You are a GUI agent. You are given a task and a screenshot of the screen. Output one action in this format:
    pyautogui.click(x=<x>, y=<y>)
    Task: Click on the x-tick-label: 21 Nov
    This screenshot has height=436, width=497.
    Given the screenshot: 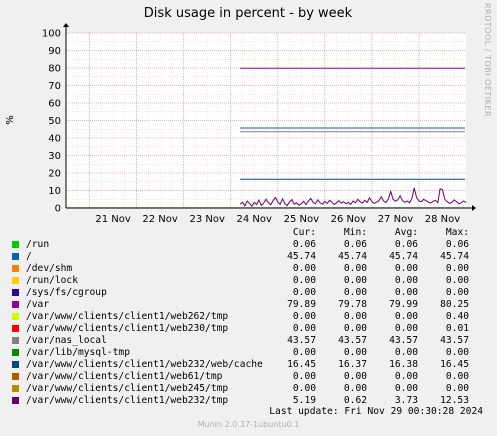 What is the action you would take?
    pyautogui.click(x=113, y=219)
    